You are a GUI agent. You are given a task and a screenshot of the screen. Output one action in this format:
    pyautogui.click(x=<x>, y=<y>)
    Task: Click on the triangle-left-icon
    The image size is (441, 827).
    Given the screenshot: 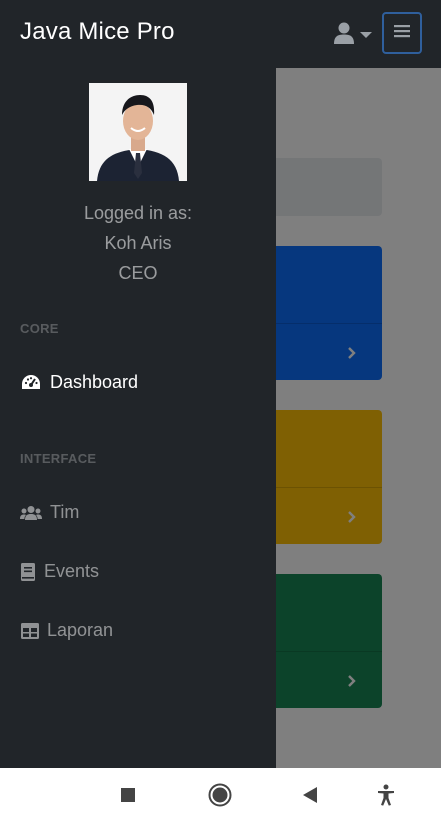 What is the action you would take?
    pyautogui.click(x=310, y=797)
    